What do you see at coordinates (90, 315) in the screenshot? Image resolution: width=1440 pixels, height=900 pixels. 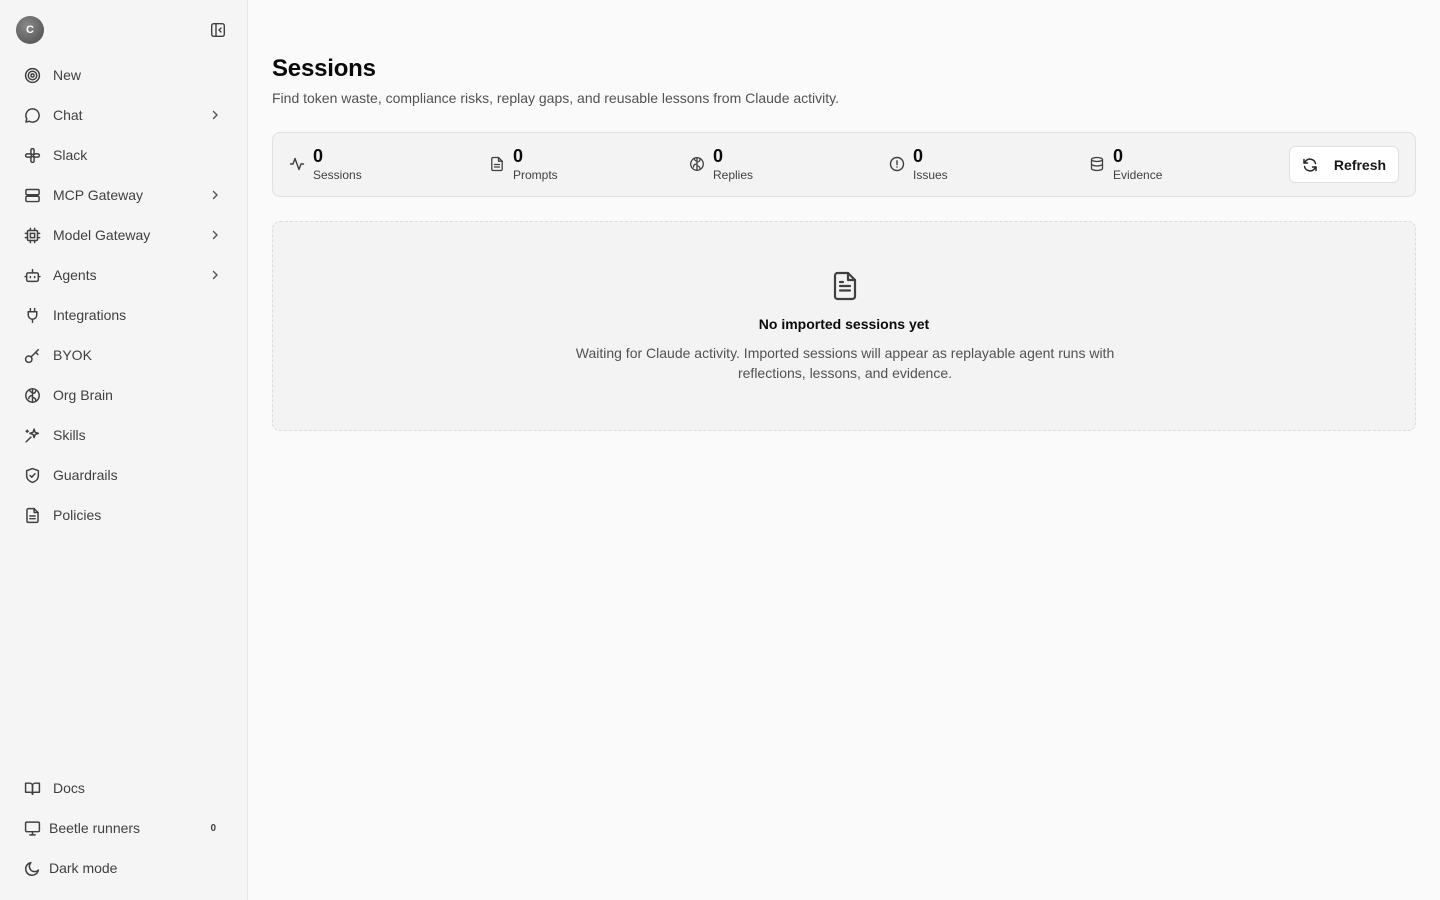 I see `sidebar-item-label: Integrations` at bounding box center [90, 315].